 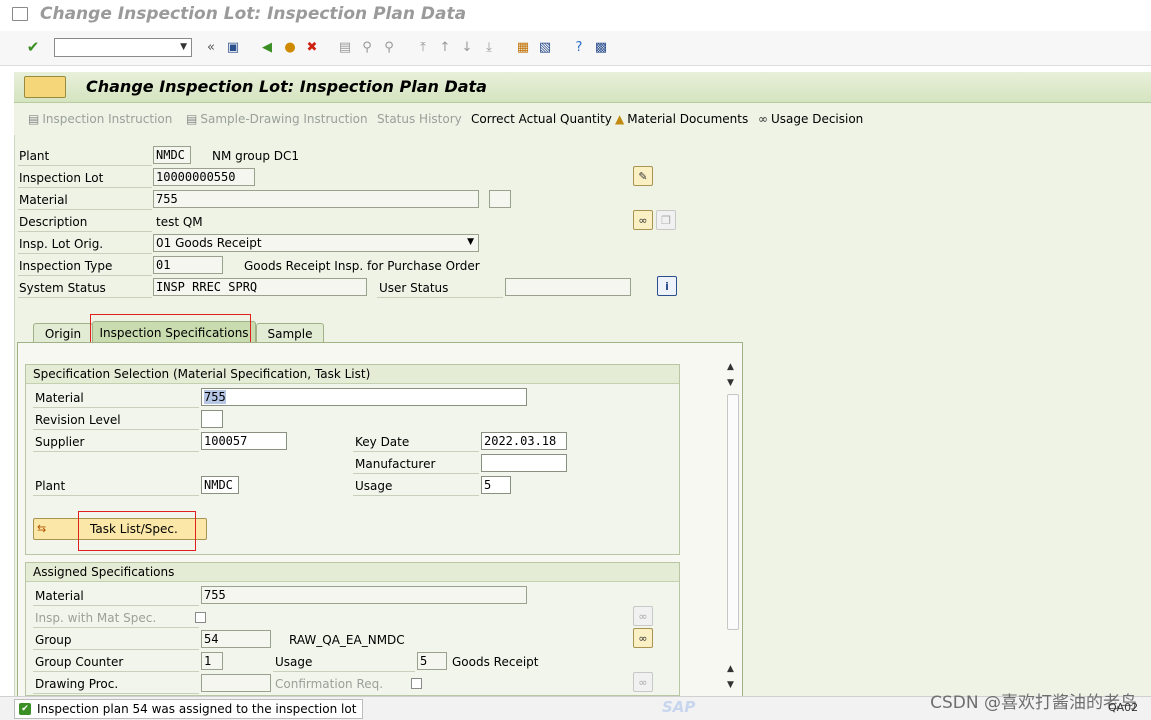 I want to click on plant-description: NM group DC1, so click(x=256, y=156).